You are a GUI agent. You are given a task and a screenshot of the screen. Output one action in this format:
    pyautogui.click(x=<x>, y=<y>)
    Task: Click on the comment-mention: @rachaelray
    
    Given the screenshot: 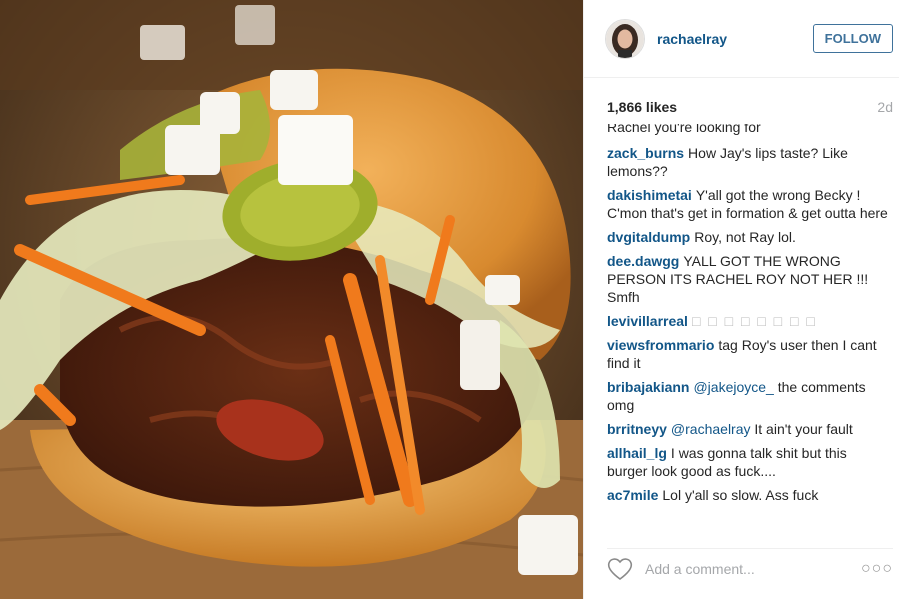 What is the action you would take?
    pyautogui.click(x=711, y=429)
    